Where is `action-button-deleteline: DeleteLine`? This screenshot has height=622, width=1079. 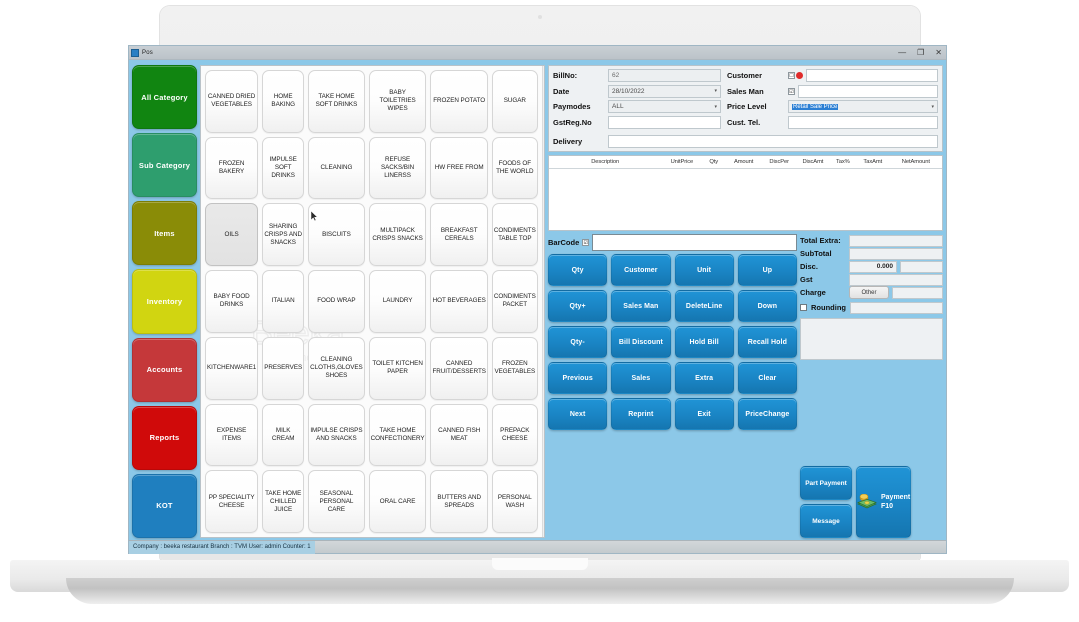 action-button-deleteline: DeleteLine is located at coordinates (704, 306).